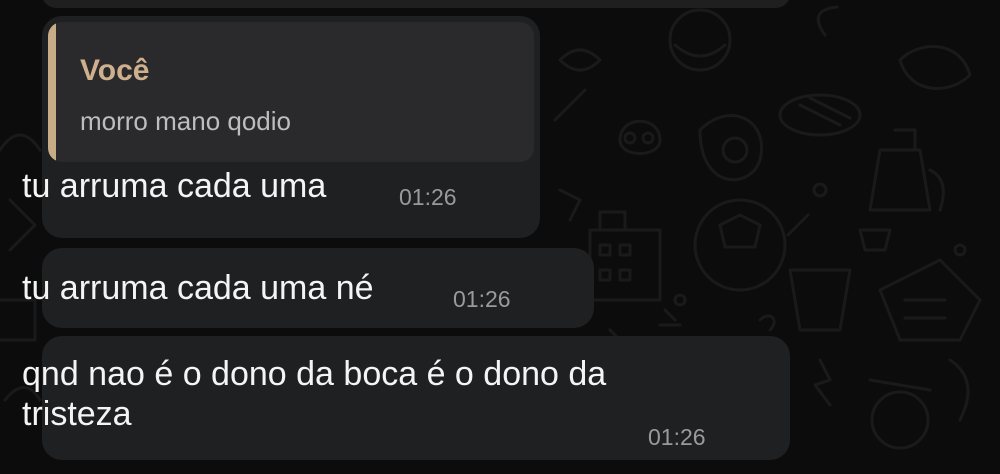 Image resolution: width=1000 pixels, height=474 pixels. What do you see at coordinates (416, 4) in the screenshot?
I see `previous-message-bubble` at bounding box center [416, 4].